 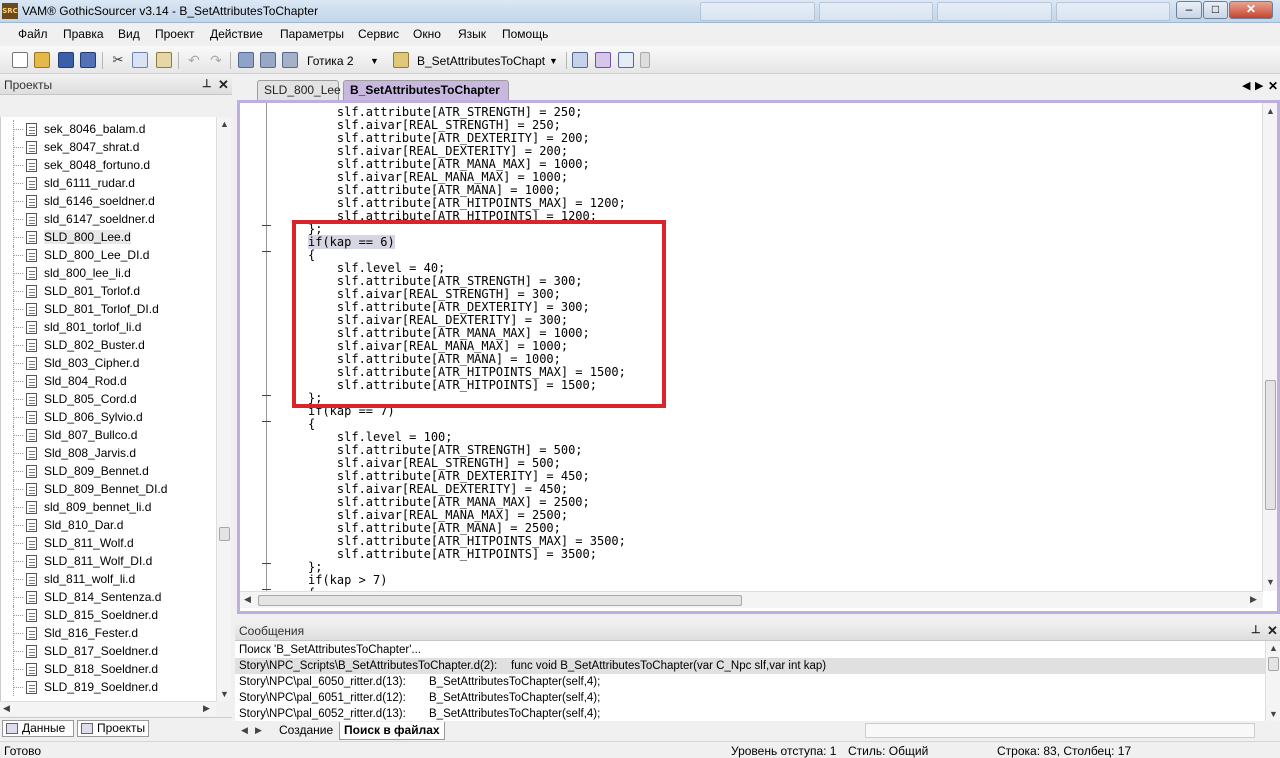 I want to click on tree-item: sld_800_lee_li.d, so click(x=108, y=273).